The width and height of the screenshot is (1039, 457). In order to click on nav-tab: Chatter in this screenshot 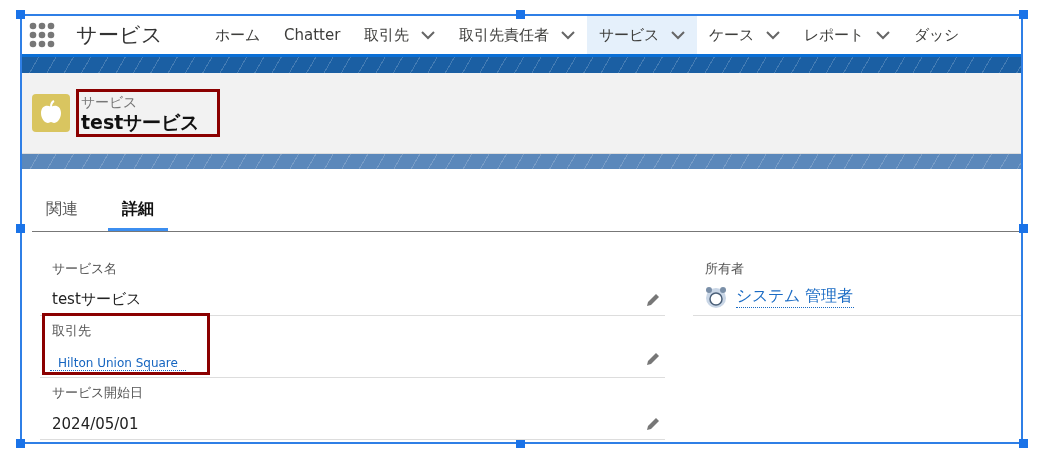, I will do `click(312, 35)`.